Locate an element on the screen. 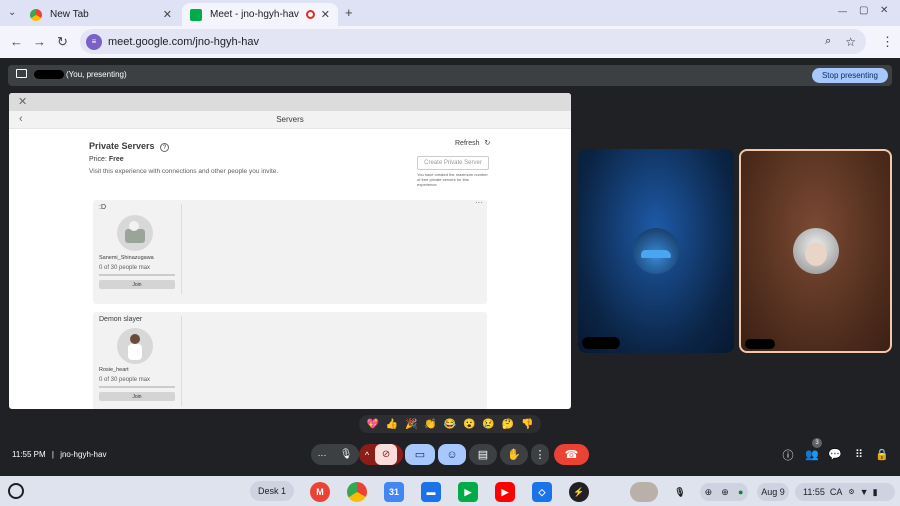 This screenshot has width=900, height=506. reload-icon: ↻ is located at coordinates (62, 42).